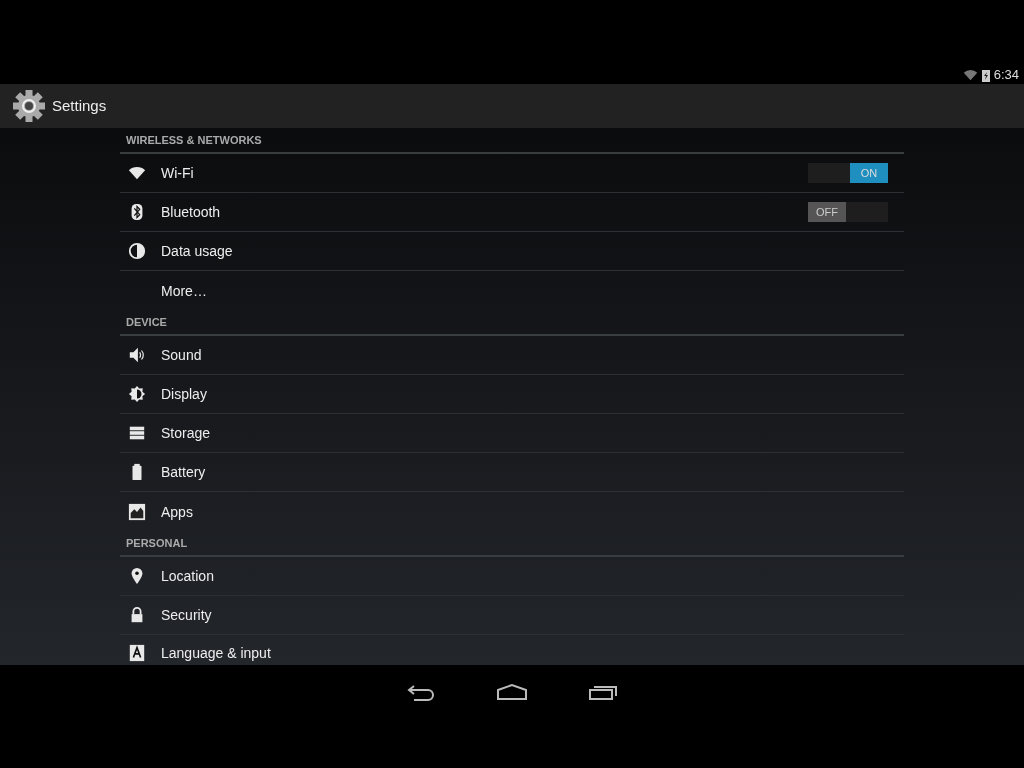 The width and height of the screenshot is (1024, 768). What do you see at coordinates (512, 394) in the screenshot?
I see `settings-item: Display` at bounding box center [512, 394].